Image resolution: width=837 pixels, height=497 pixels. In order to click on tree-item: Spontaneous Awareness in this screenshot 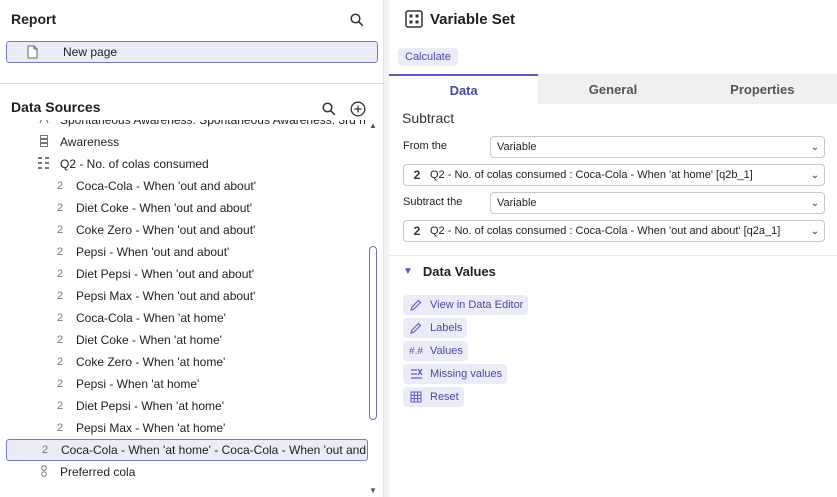, I will do `click(184, 125)`.